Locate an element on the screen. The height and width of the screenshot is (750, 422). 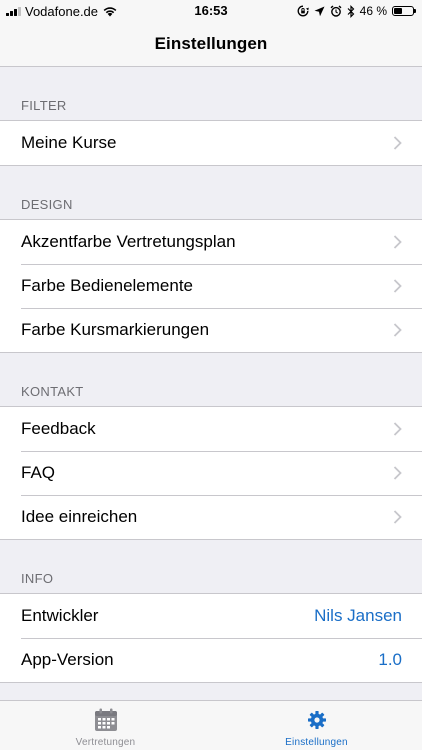
tab-label: Vertretungen is located at coordinates (105, 742).